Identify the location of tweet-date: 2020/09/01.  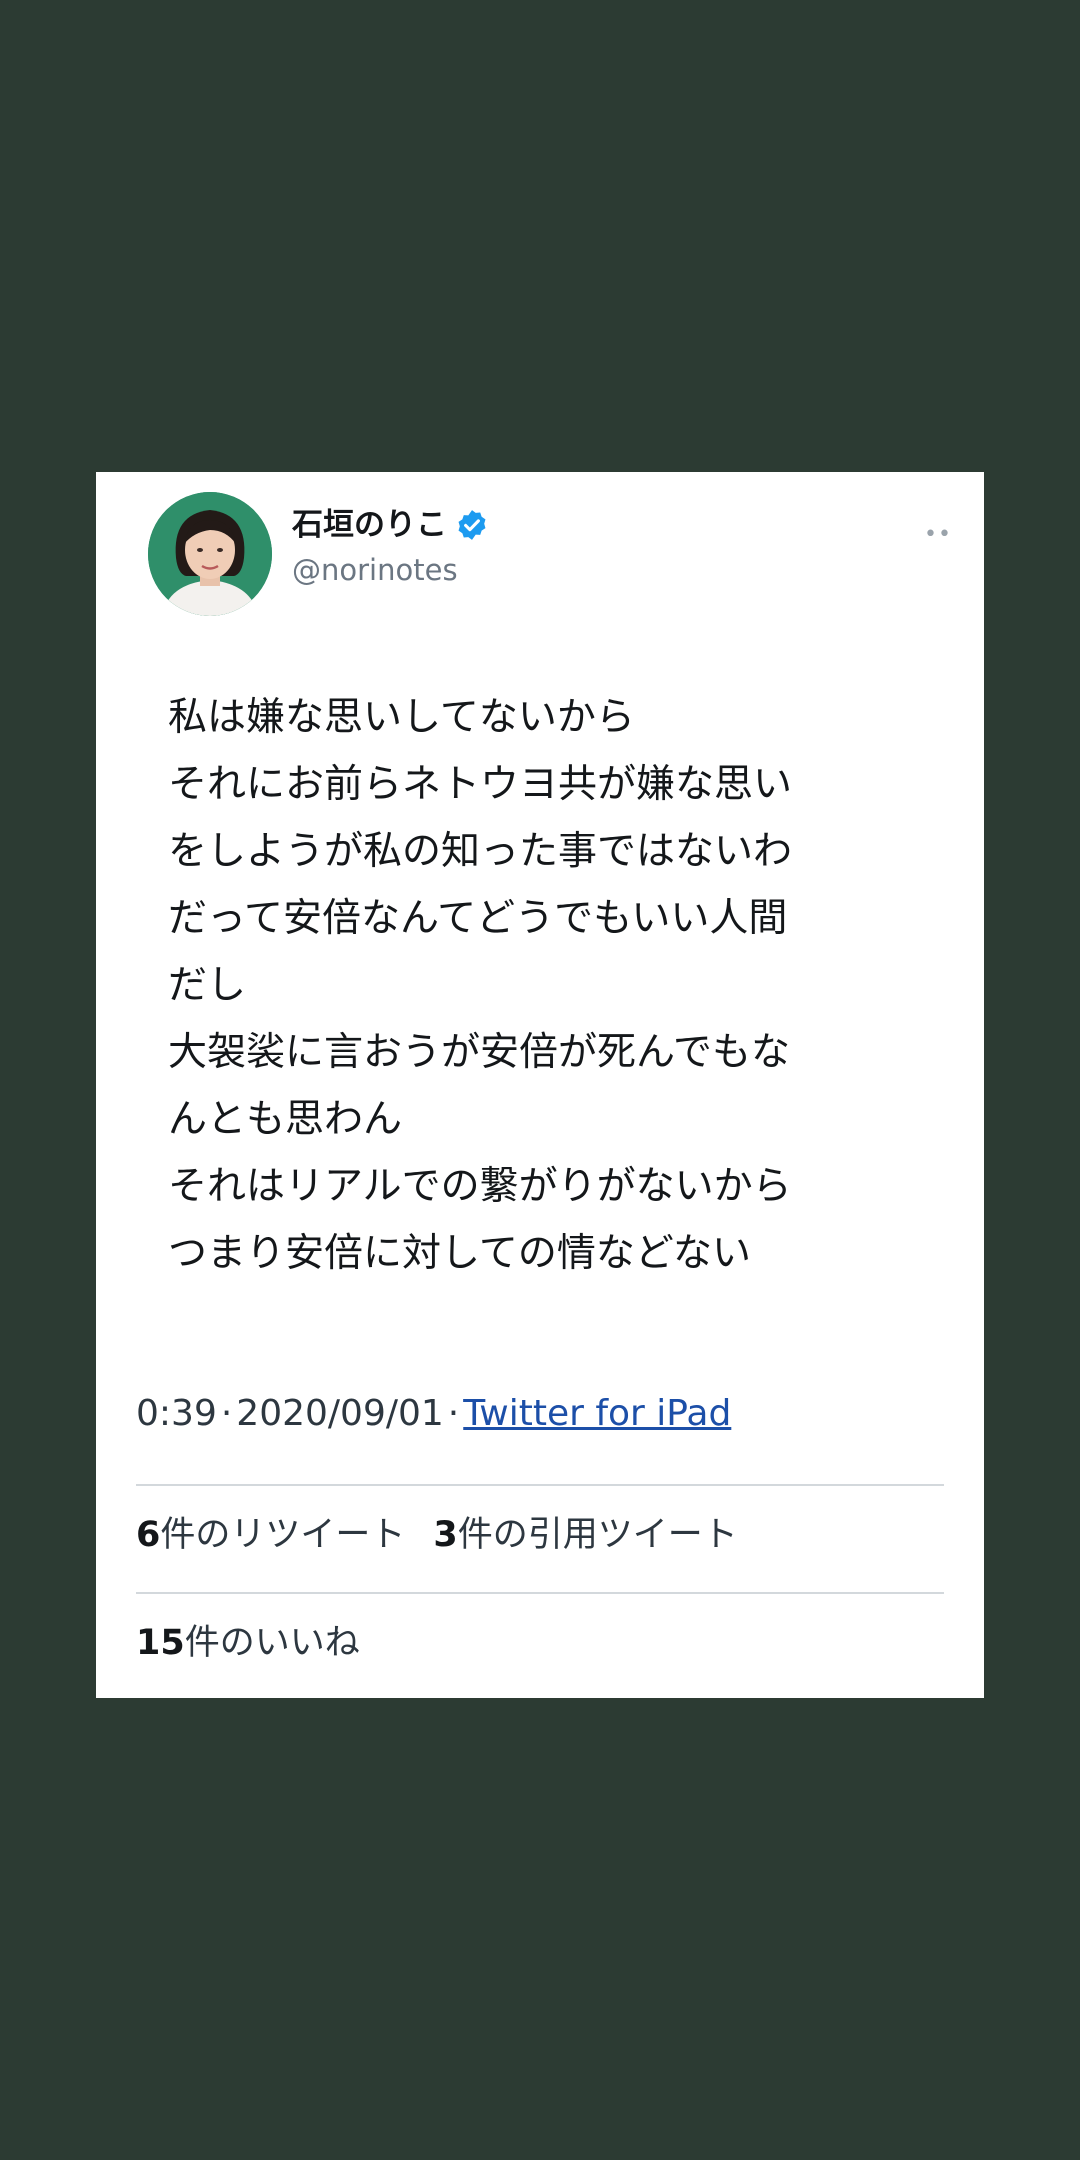
(340, 1413).